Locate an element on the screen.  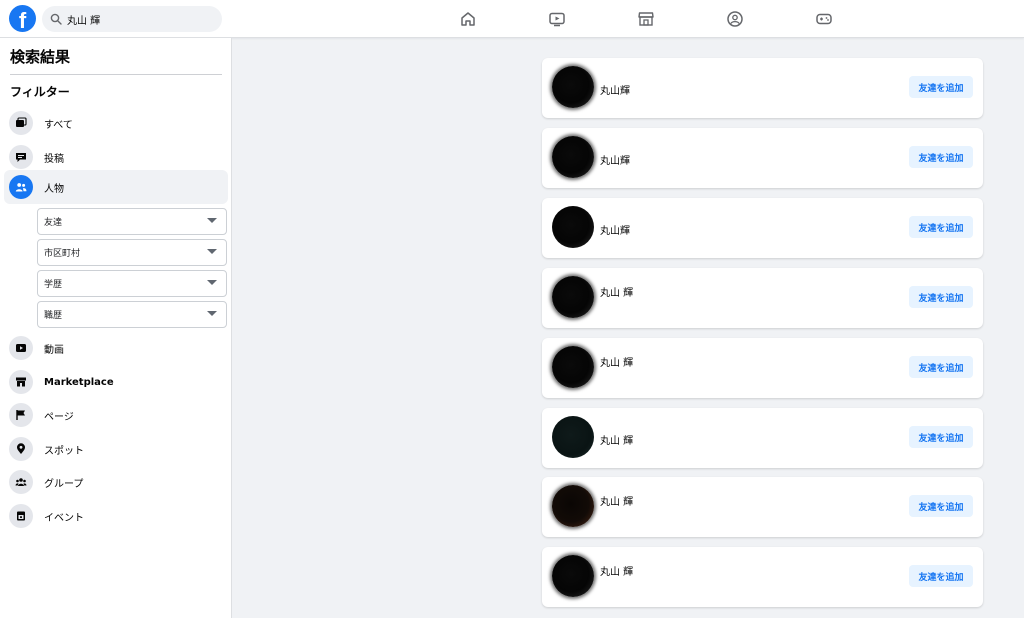
sidebar-item-groups: グループ is located at coordinates (116, 482).